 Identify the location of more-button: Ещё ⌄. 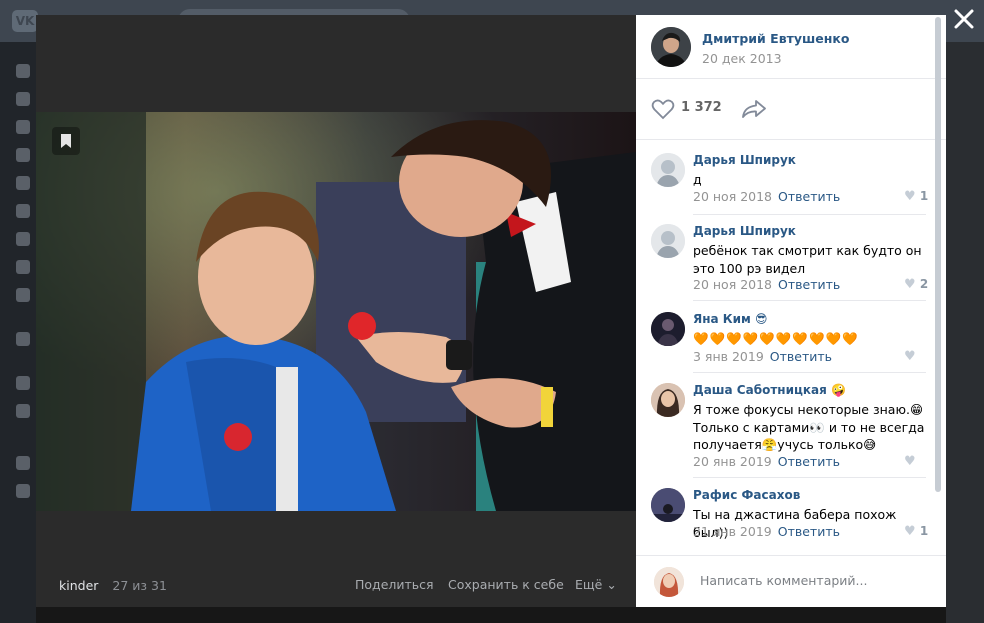
(596, 584).